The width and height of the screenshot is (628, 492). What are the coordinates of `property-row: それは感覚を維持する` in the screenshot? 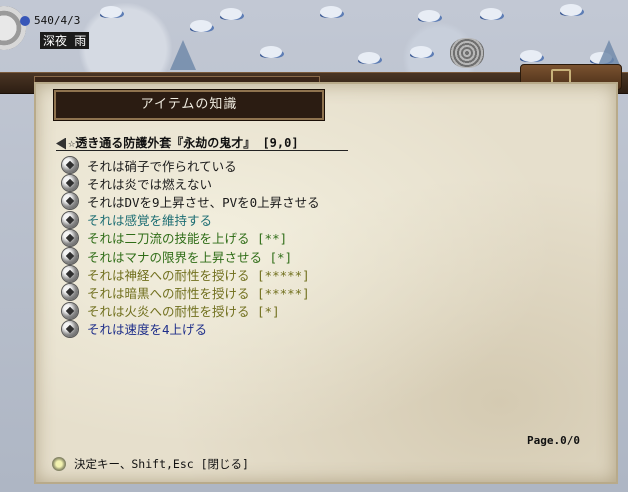 It's located at (262, 220).